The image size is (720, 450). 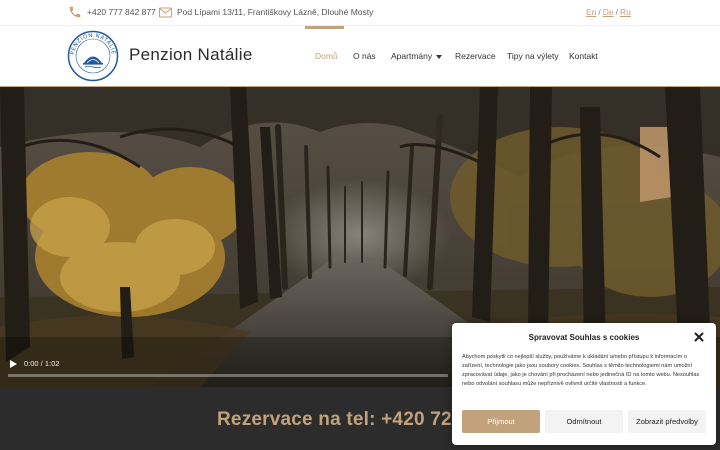 I want to click on deny-cookies-button: Odmítnout, so click(x=584, y=421).